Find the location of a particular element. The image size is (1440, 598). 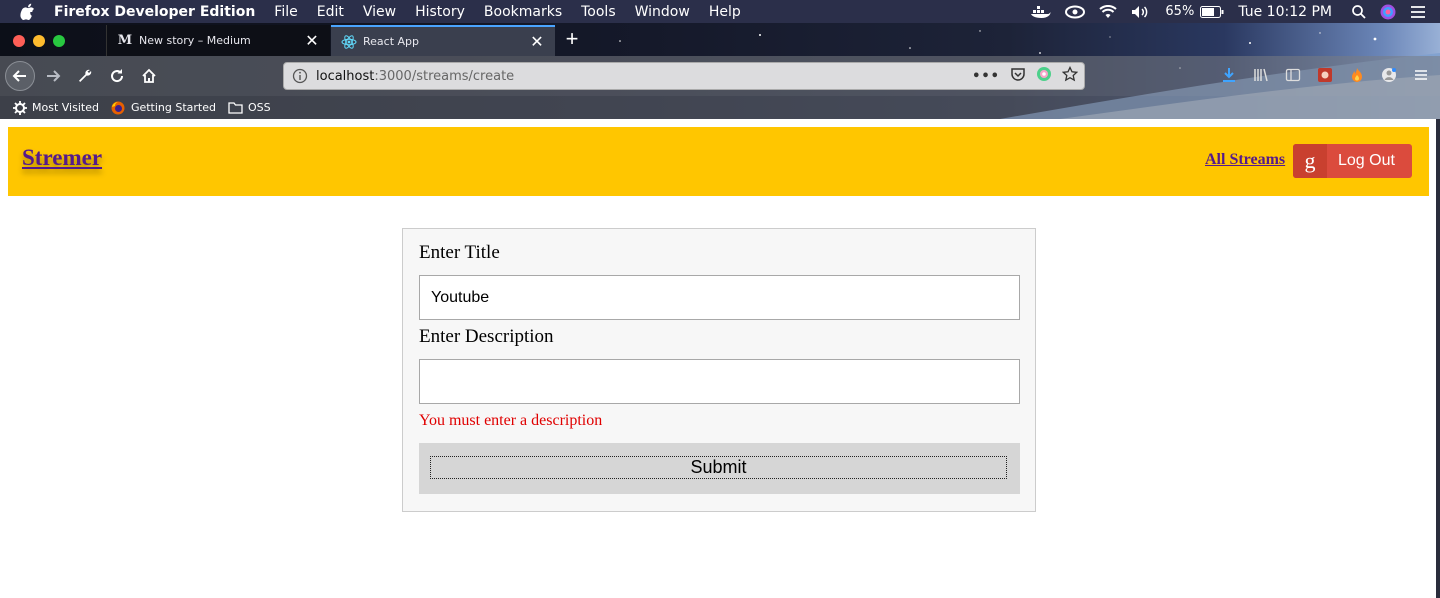

google-g-icon: g is located at coordinates (1310, 161).